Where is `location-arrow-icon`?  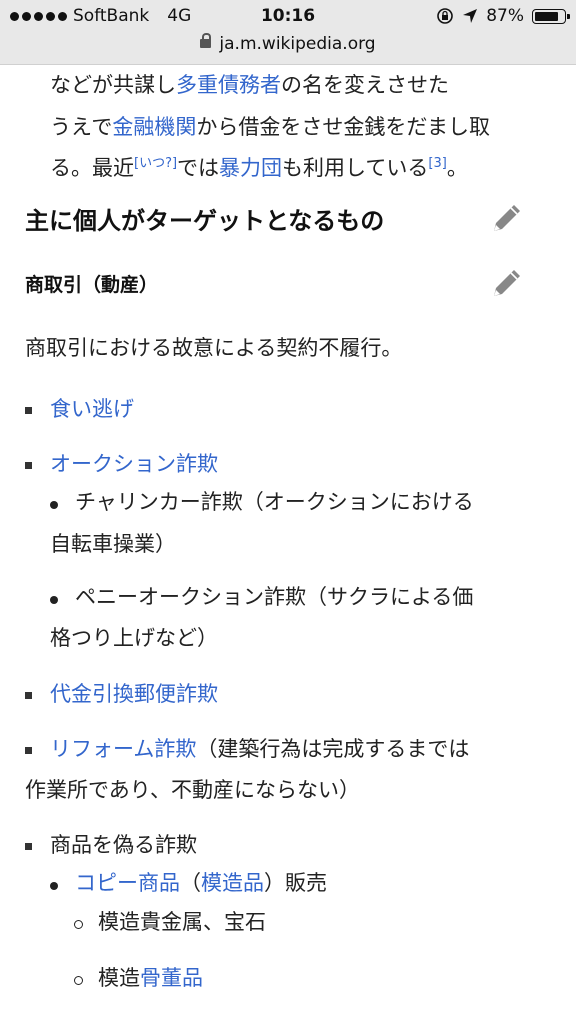 location-arrow-icon is located at coordinates (470, 16).